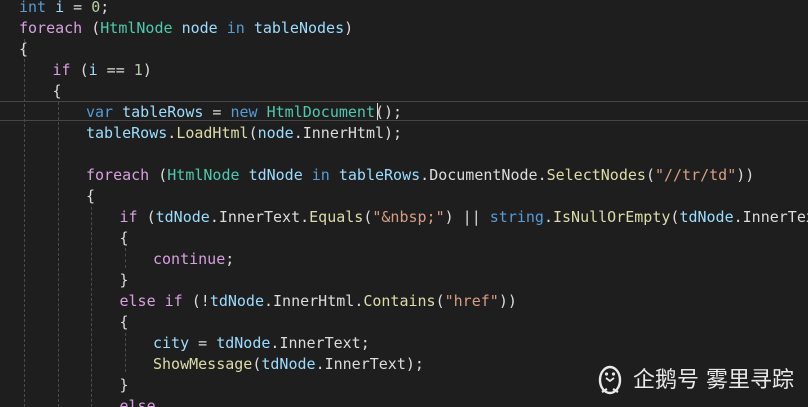 This screenshot has width=808, height=407. Describe the element at coordinates (414, 364) in the screenshot. I see `code-token: );` at that location.